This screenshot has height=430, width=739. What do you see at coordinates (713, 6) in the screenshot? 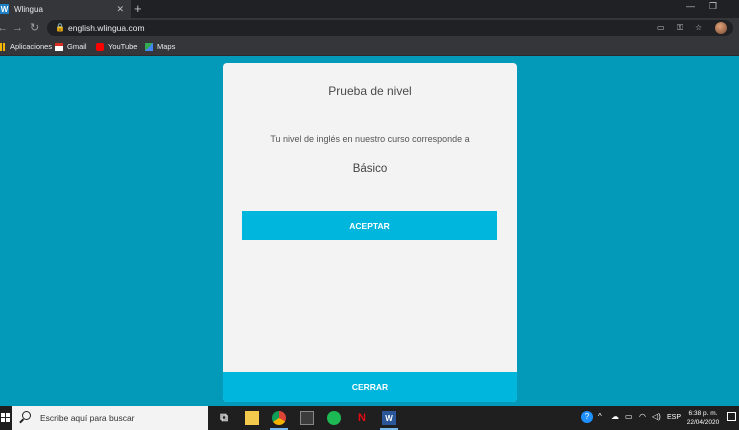
I see `maximize-icon: ❐` at bounding box center [713, 6].